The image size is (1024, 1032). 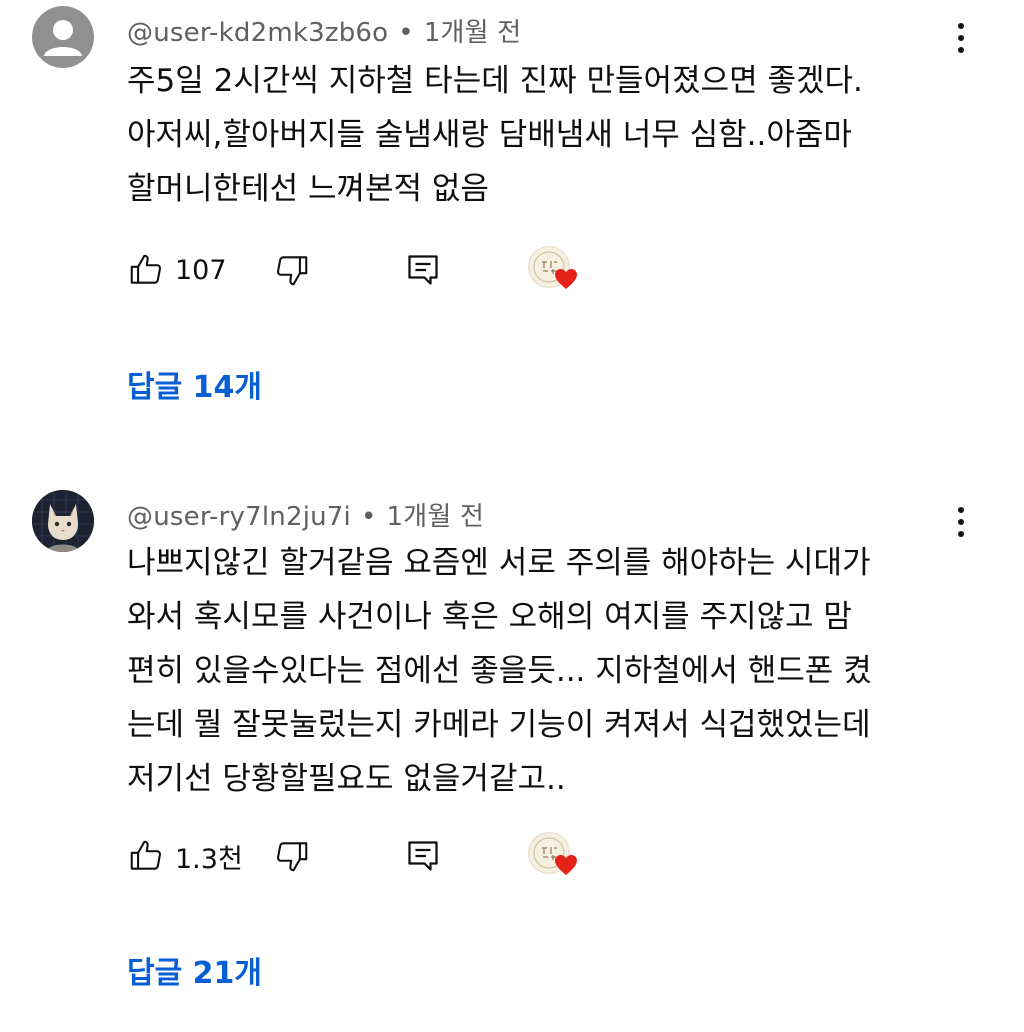 I want to click on comment-line: 편히 있을수있다는 점에선 좋을듯... 지하철에서 핸드폰 켰, so click(x=499, y=671).